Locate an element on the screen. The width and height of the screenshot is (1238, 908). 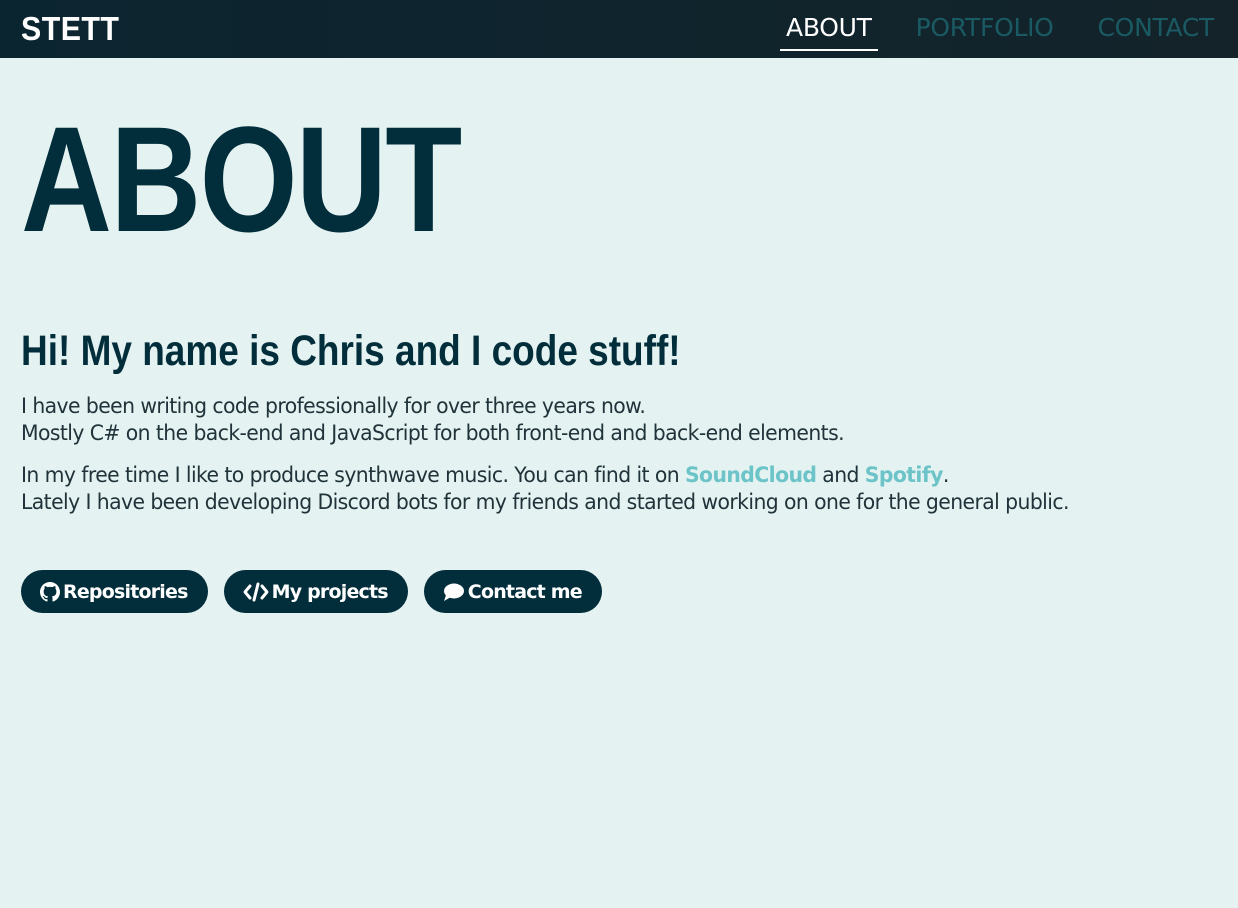
contact-me-button: Contact me is located at coordinates (512, 591).